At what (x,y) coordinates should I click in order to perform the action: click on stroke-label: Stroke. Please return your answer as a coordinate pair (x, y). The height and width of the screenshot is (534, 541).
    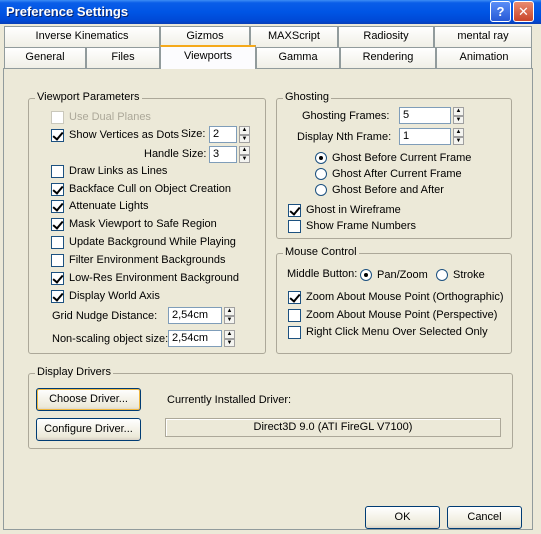
    Looking at the image, I should click on (469, 275).